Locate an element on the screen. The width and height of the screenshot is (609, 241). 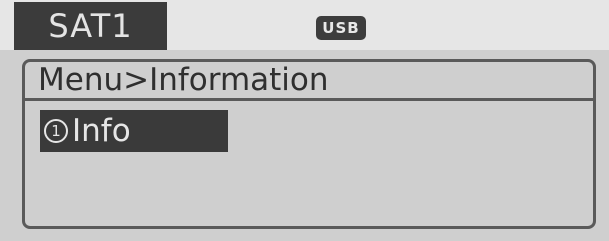
number-one-icon: 1 is located at coordinates (56, 131).